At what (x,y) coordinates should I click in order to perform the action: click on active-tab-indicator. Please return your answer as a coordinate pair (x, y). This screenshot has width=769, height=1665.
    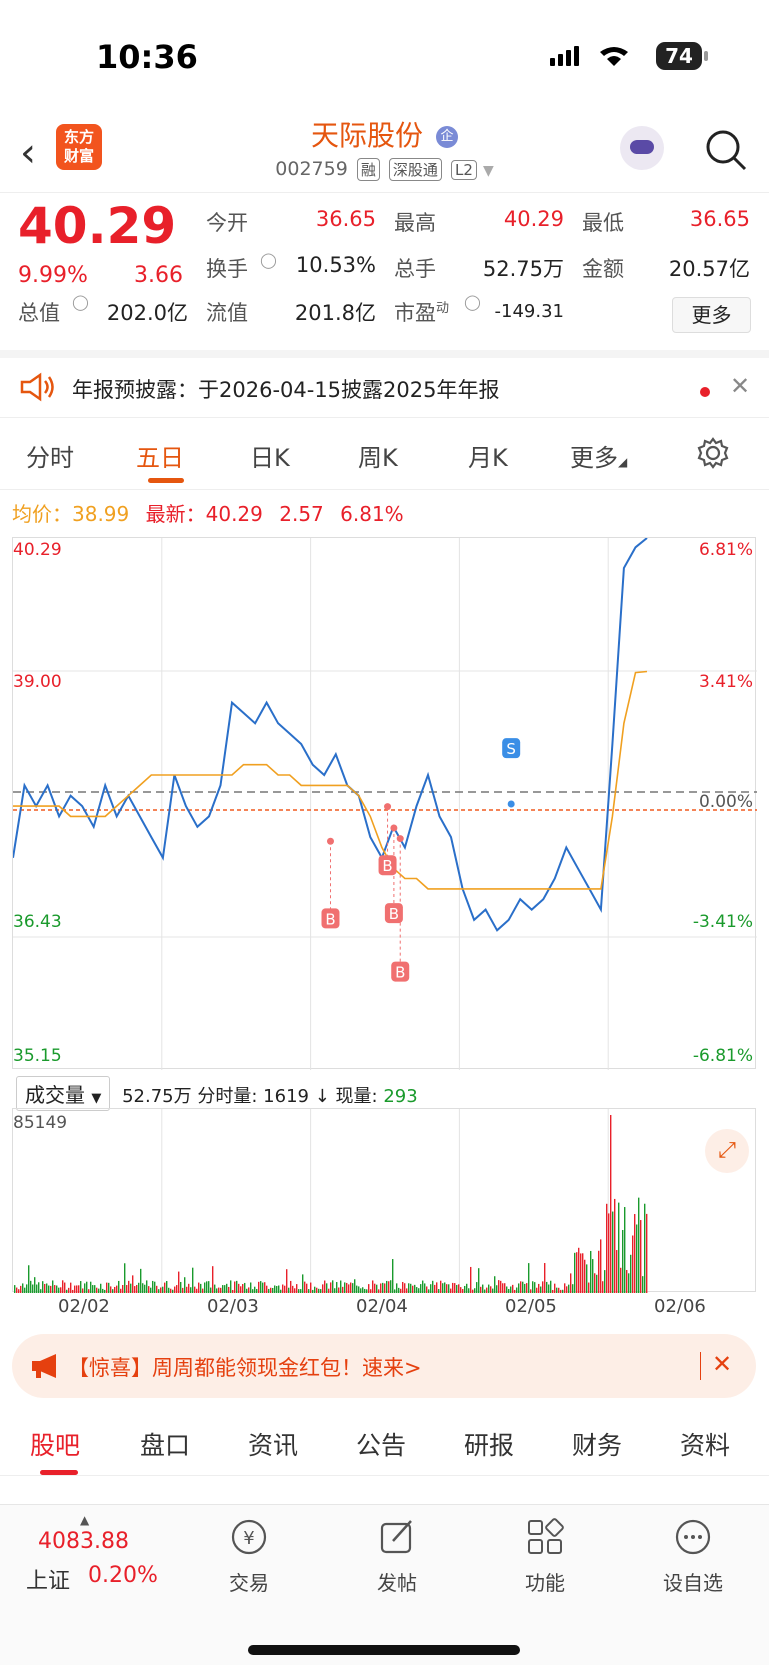
    Looking at the image, I should click on (166, 480).